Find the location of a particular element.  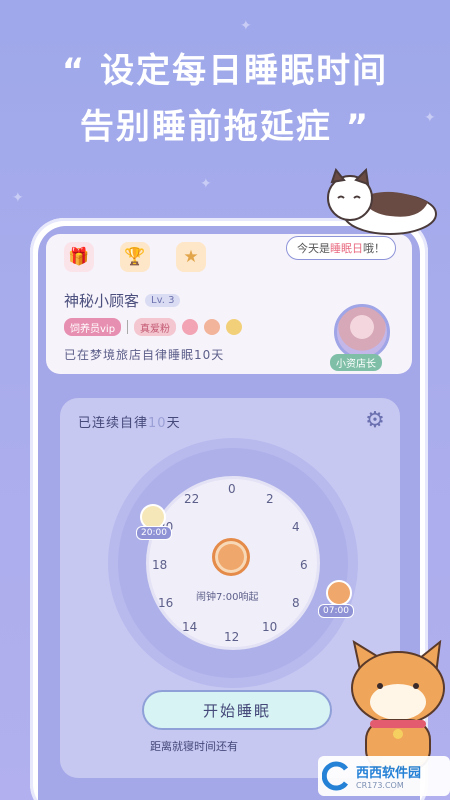

wake-handle-icon is located at coordinates (339, 593).